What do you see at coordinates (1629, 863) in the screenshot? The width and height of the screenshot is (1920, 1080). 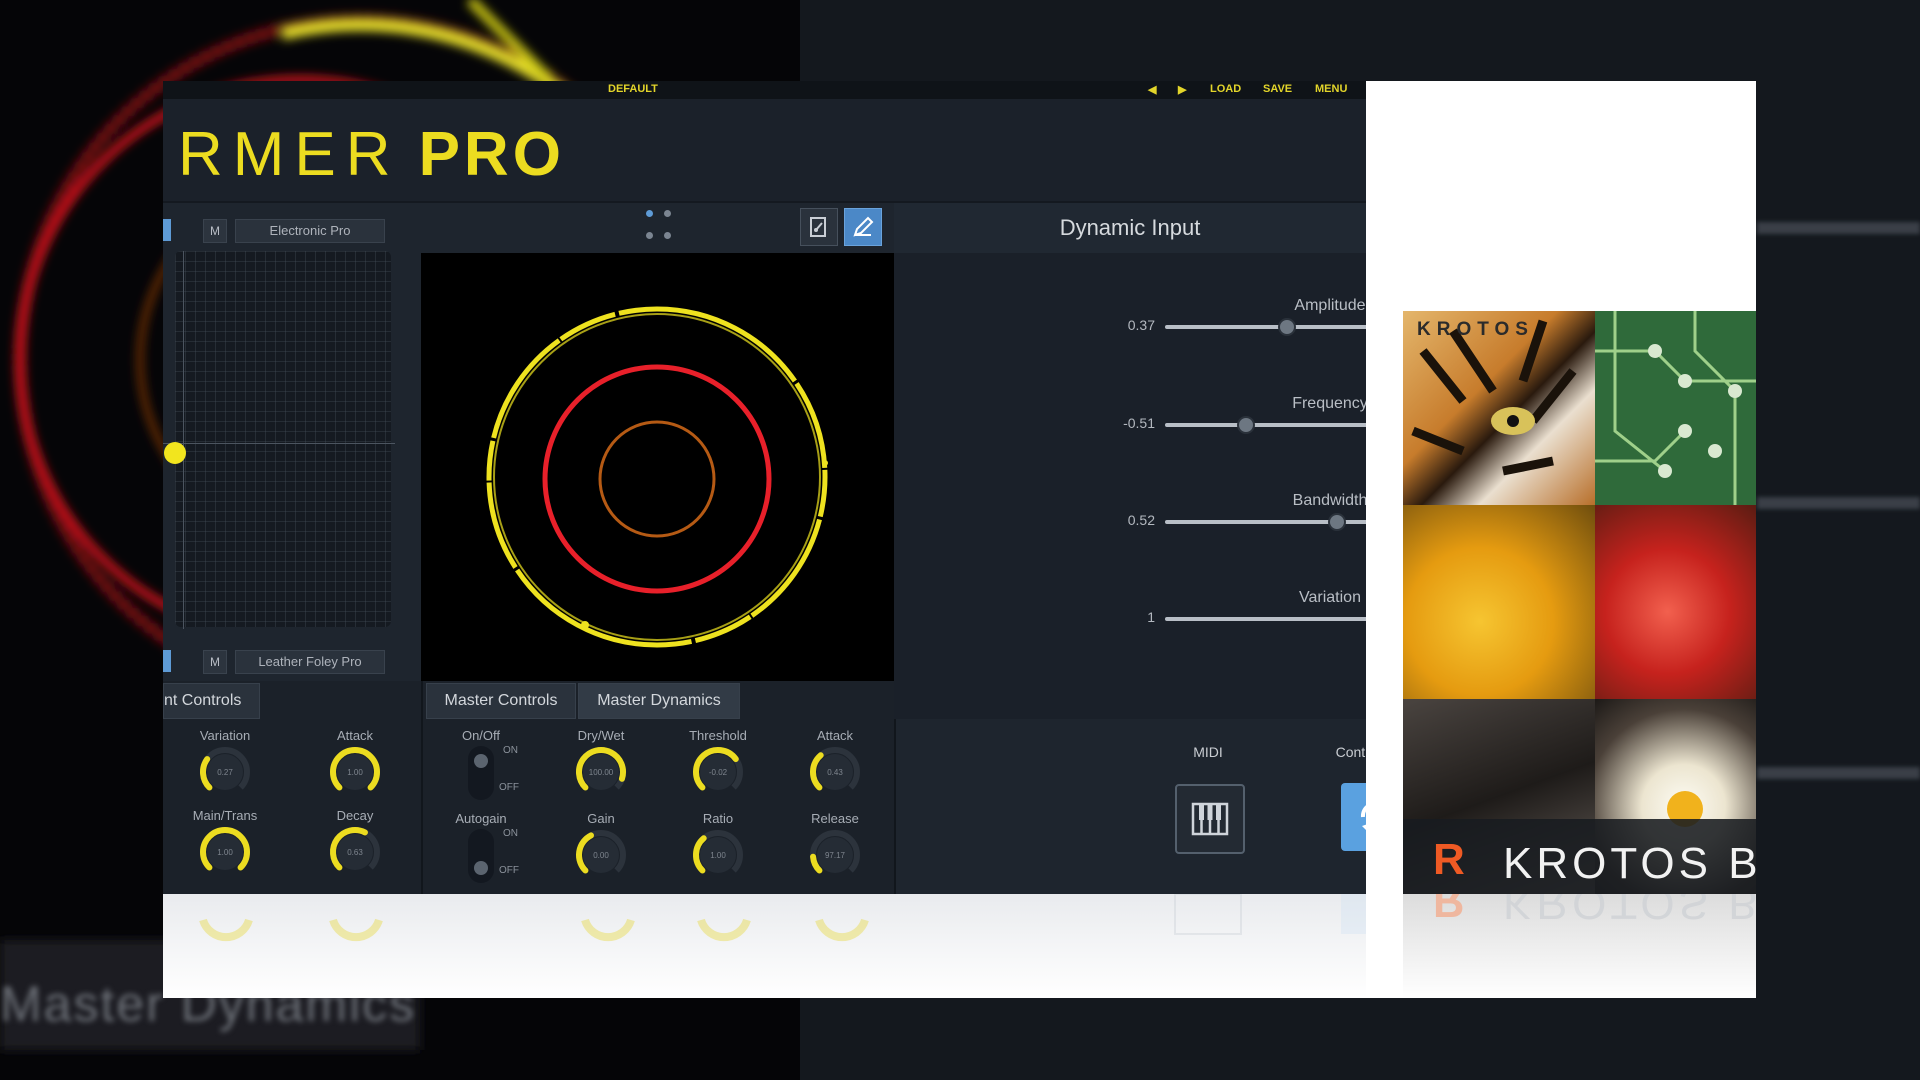 I see `krotos-banner-text: KROTOS BU` at bounding box center [1629, 863].